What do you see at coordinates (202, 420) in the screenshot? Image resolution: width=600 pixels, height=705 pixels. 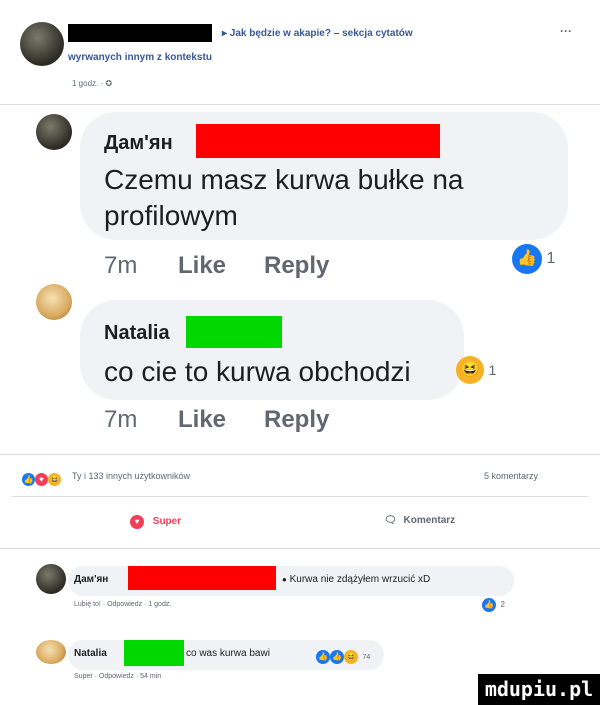 I see `comment2-like-button: Like` at bounding box center [202, 420].